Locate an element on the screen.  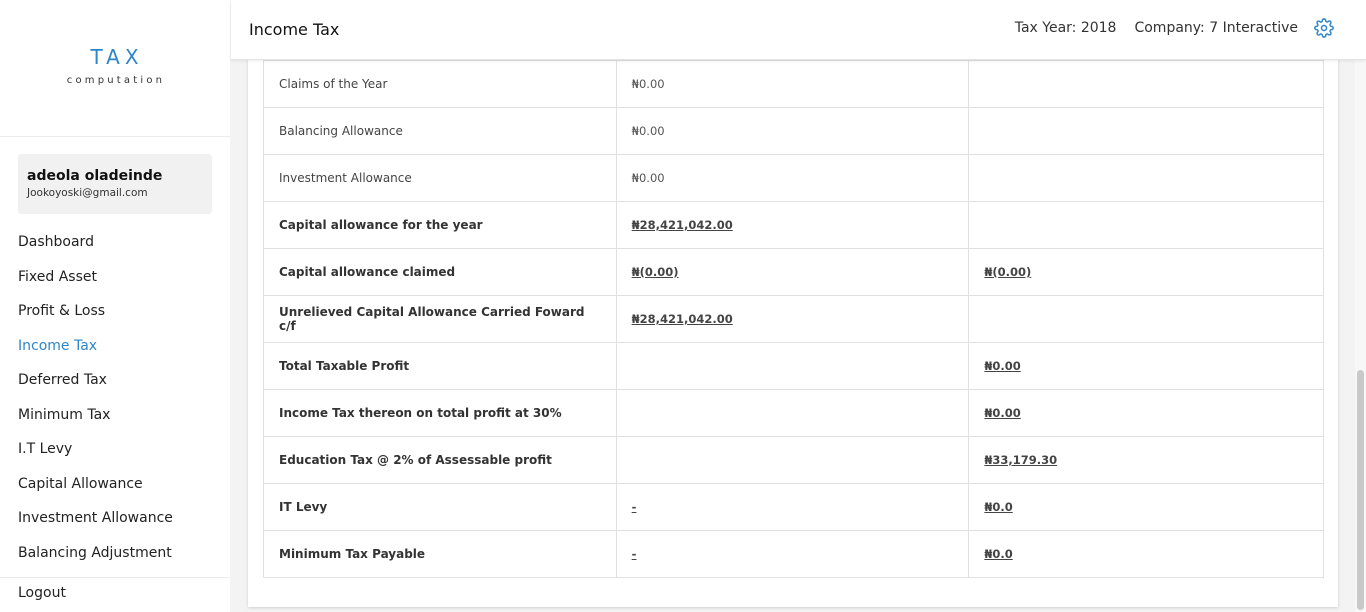
page-title: Income Tax is located at coordinates (294, 29).